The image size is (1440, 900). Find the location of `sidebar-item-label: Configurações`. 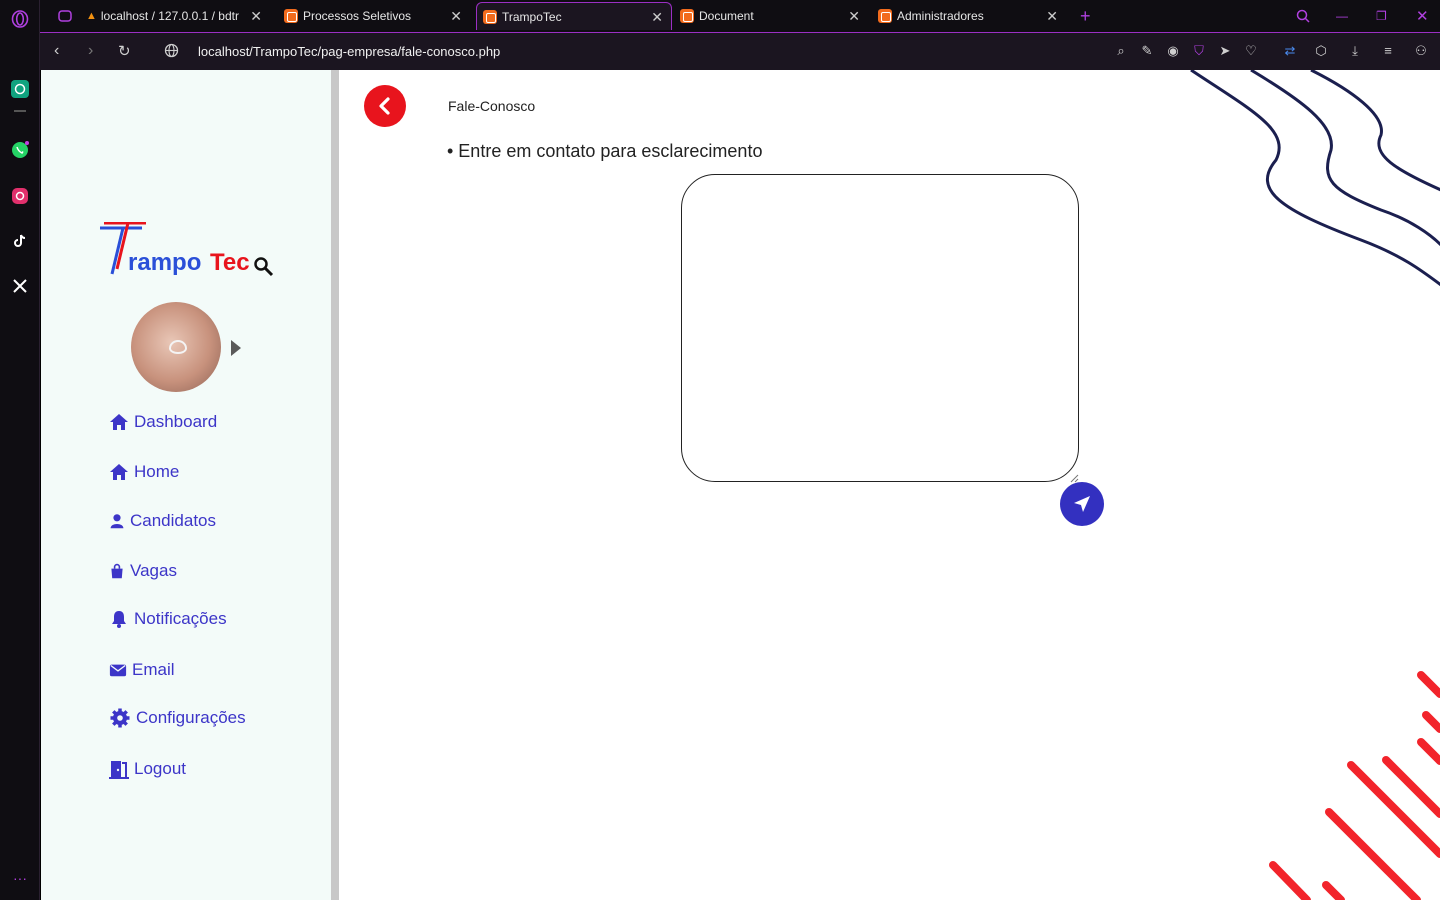

sidebar-item-label: Configurações is located at coordinates (191, 717).